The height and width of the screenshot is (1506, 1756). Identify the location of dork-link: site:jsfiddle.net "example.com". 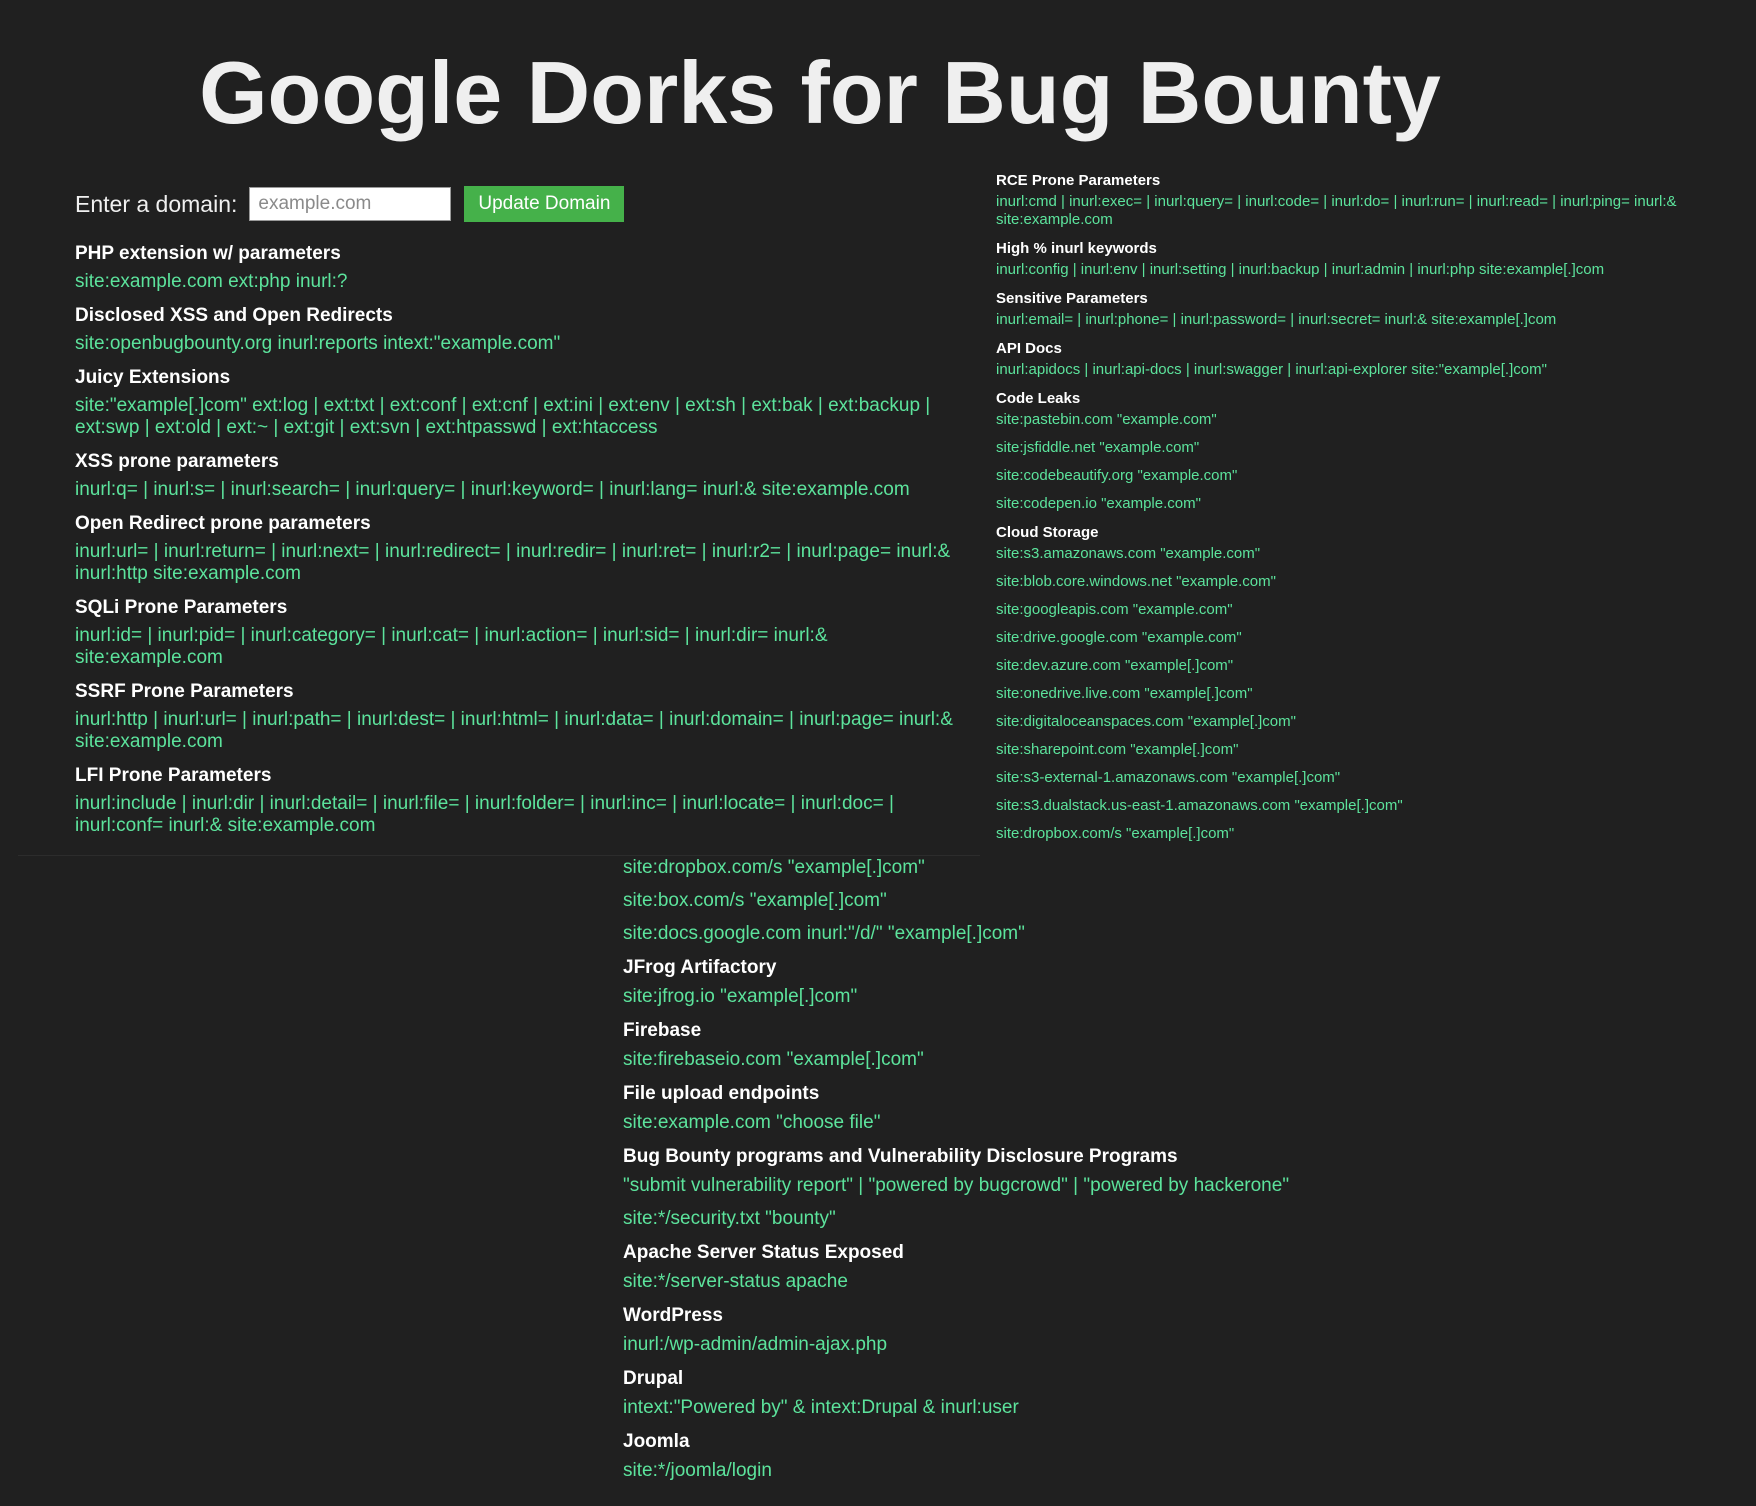
(1361, 448).